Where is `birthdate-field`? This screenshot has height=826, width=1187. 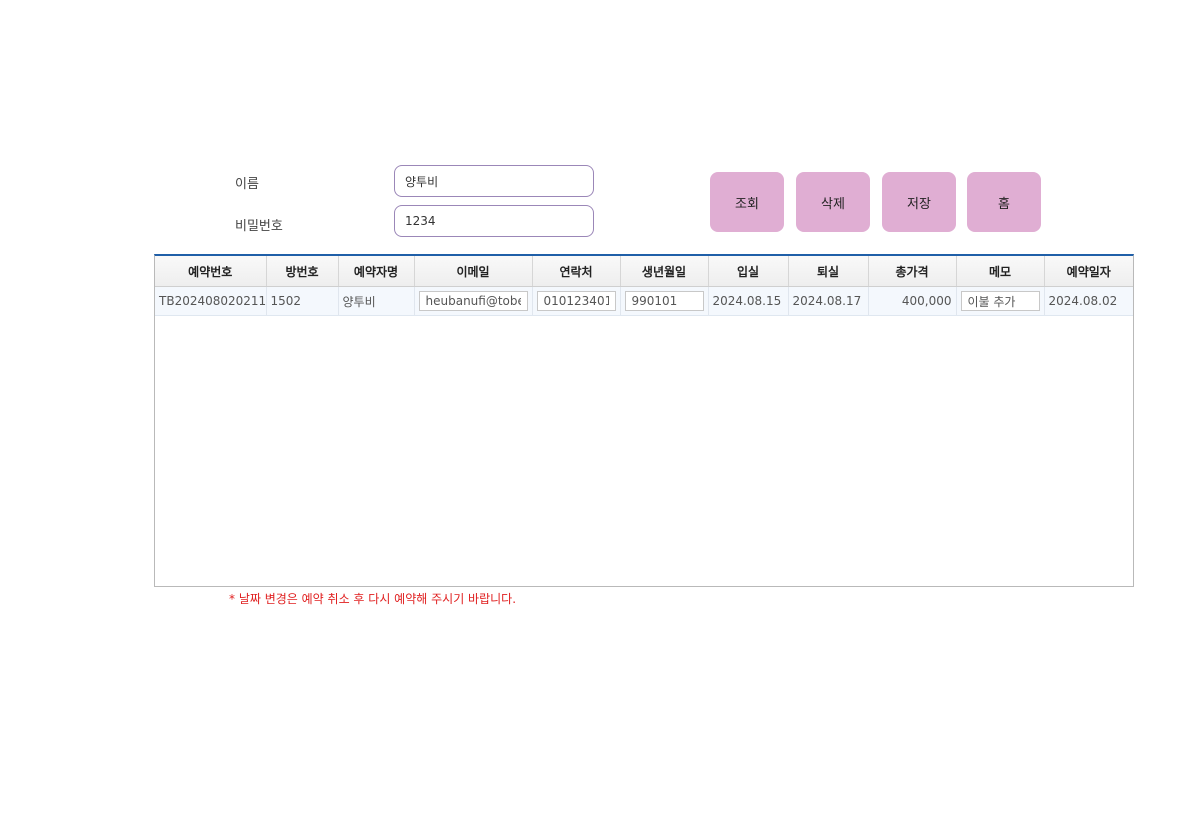 birthdate-field is located at coordinates (664, 301).